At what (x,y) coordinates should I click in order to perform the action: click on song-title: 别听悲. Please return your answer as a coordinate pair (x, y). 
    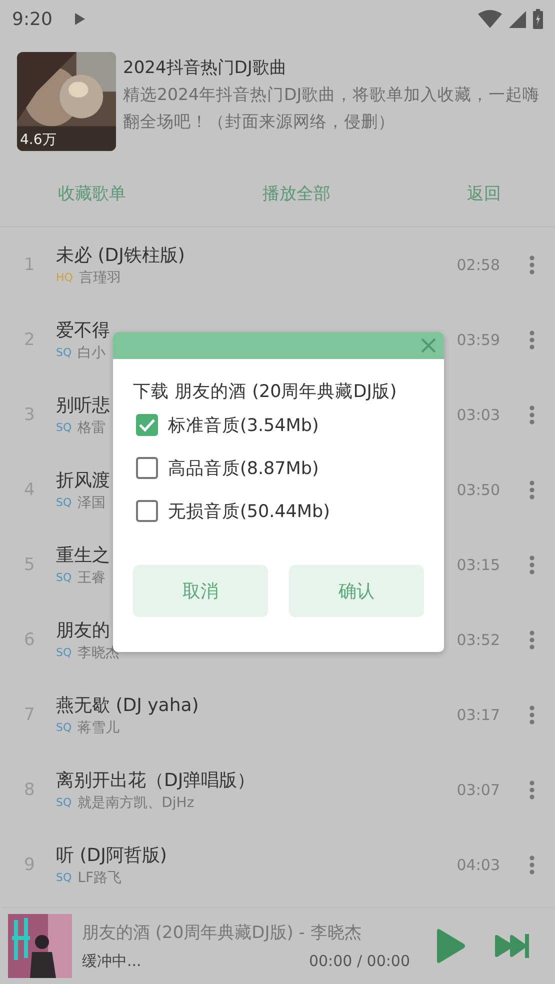
    Looking at the image, I should click on (83, 404).